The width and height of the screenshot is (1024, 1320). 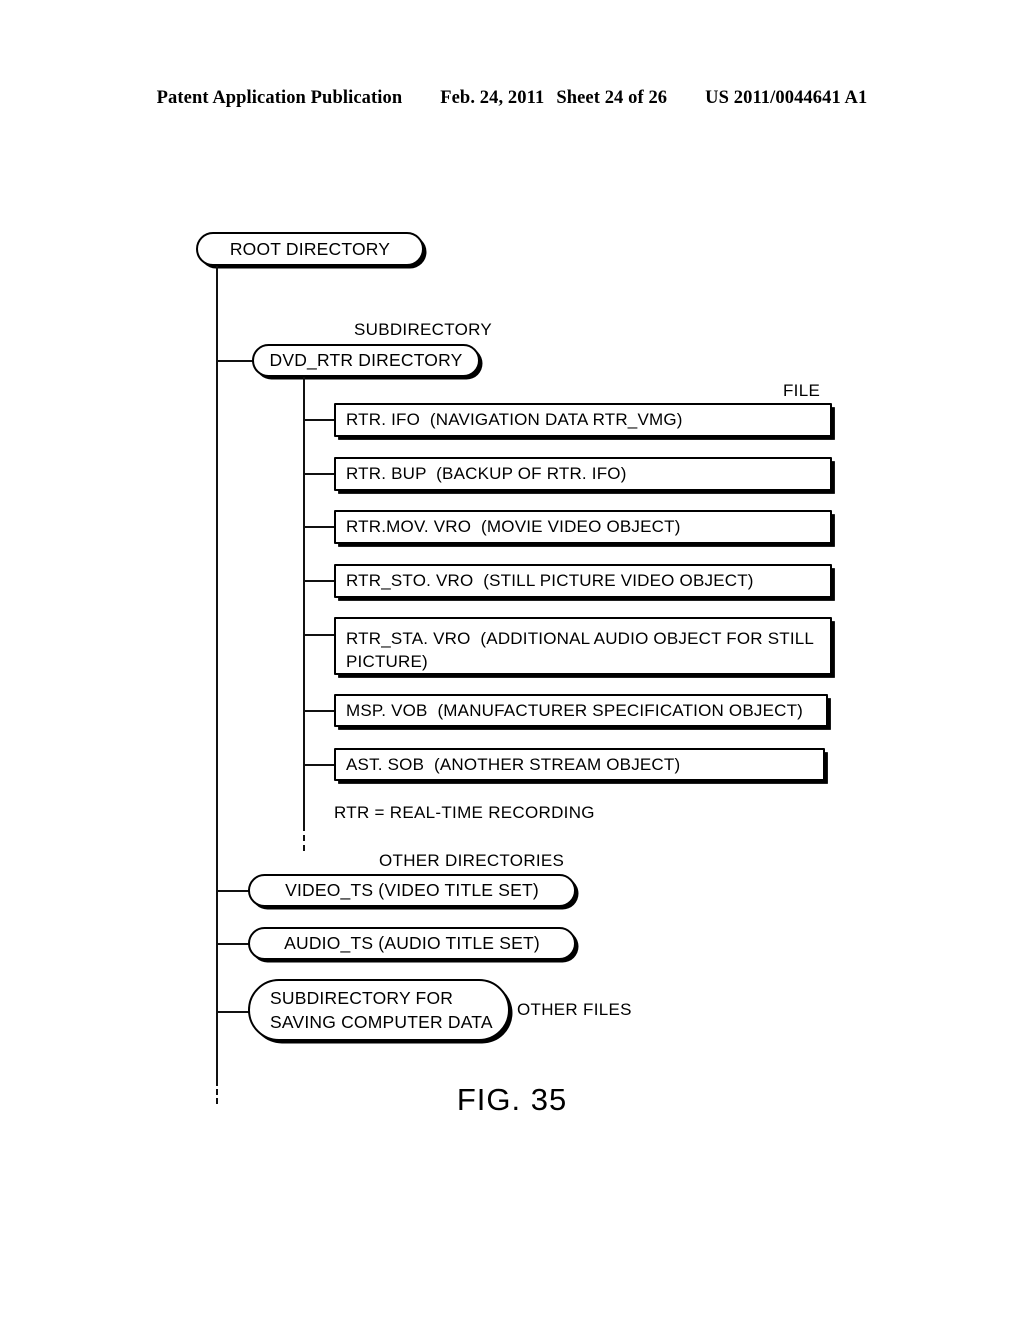 What do you see at coordinates (512, 1099) in the screenshot?
I see `figure-caption: FIG. 35` at bounding box center [512, 1099].